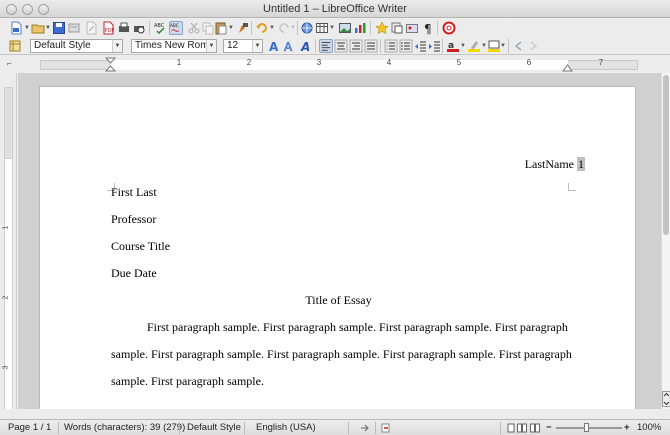 The width and height of the screenshot is (670, 435). What do you see at coordinates (412, 28) in the screenshot?
I see `gallery-icon` at bounding box center [412, 28].